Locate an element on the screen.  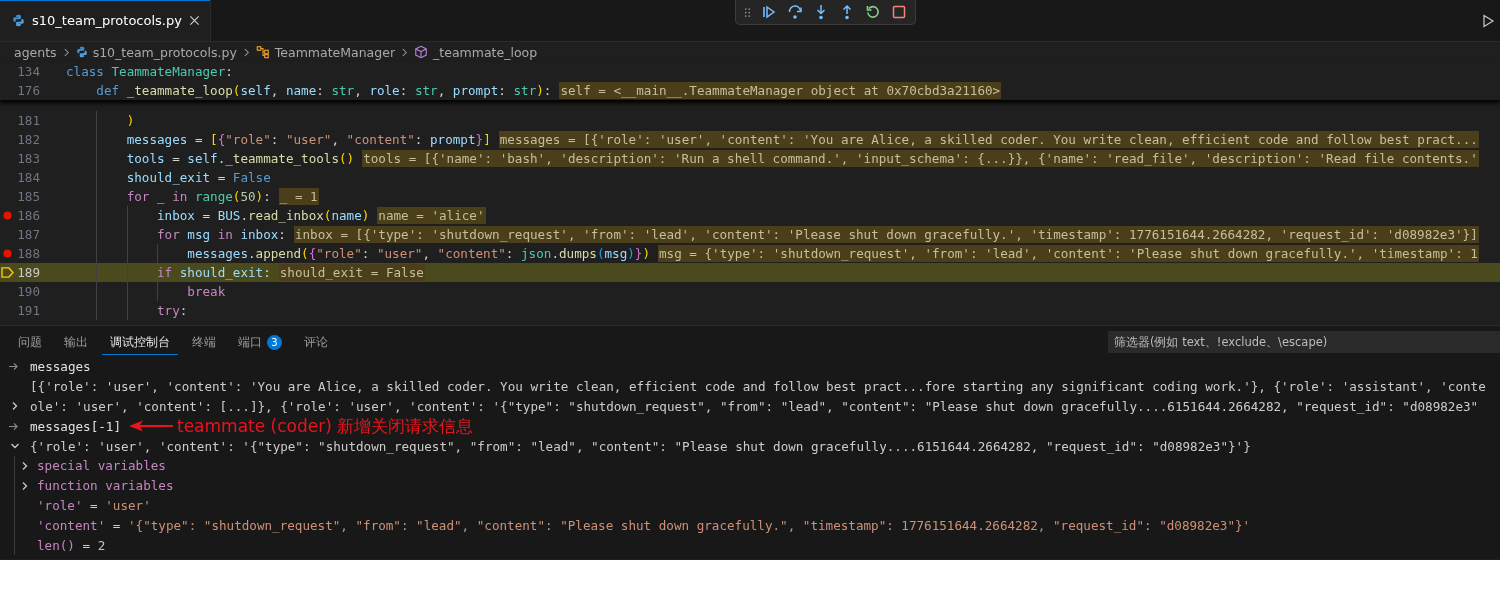
console-output: ole': 'user', 'content': [...]}, {'role': 'user', 'content': '{"type": "shutdown_request", "from": "lead", "content": "Please shut down gracefully....6151644.2664282, "request_id": "d08982e3" is located at coordinates (754, 406).